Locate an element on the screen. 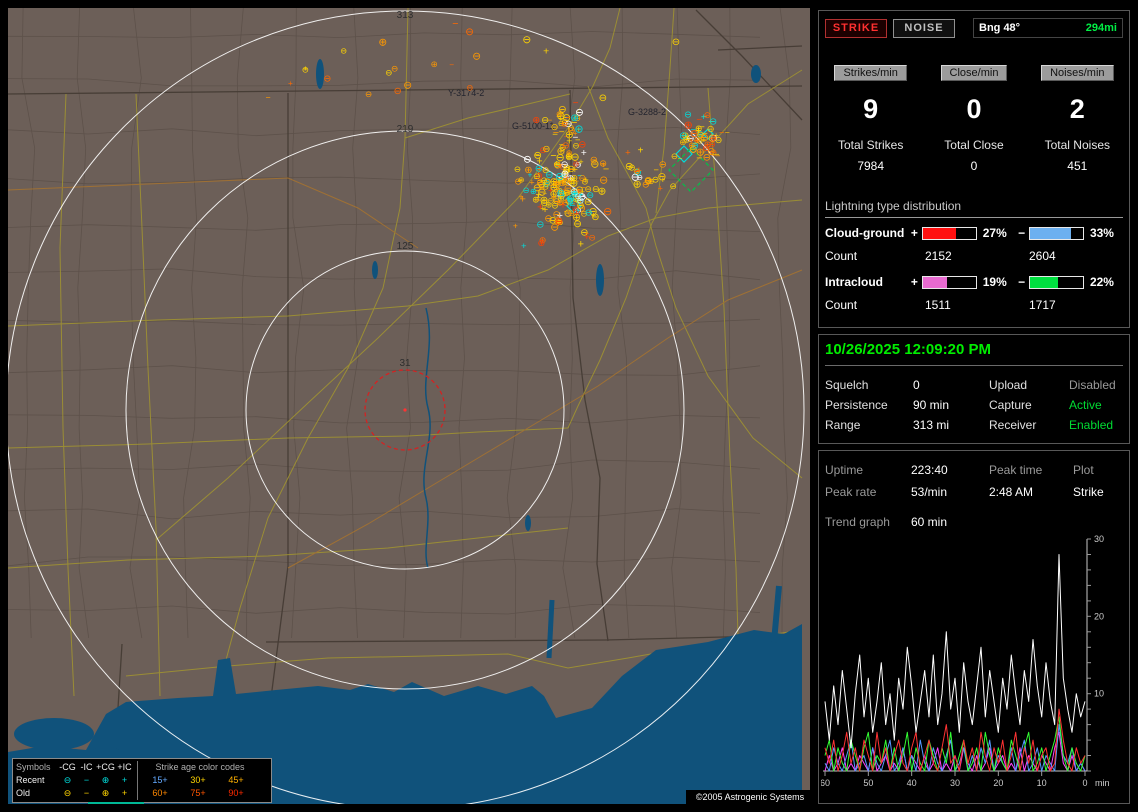 The image size is (1138, 812). svg-text: min is located at coordinates (1102, 783).